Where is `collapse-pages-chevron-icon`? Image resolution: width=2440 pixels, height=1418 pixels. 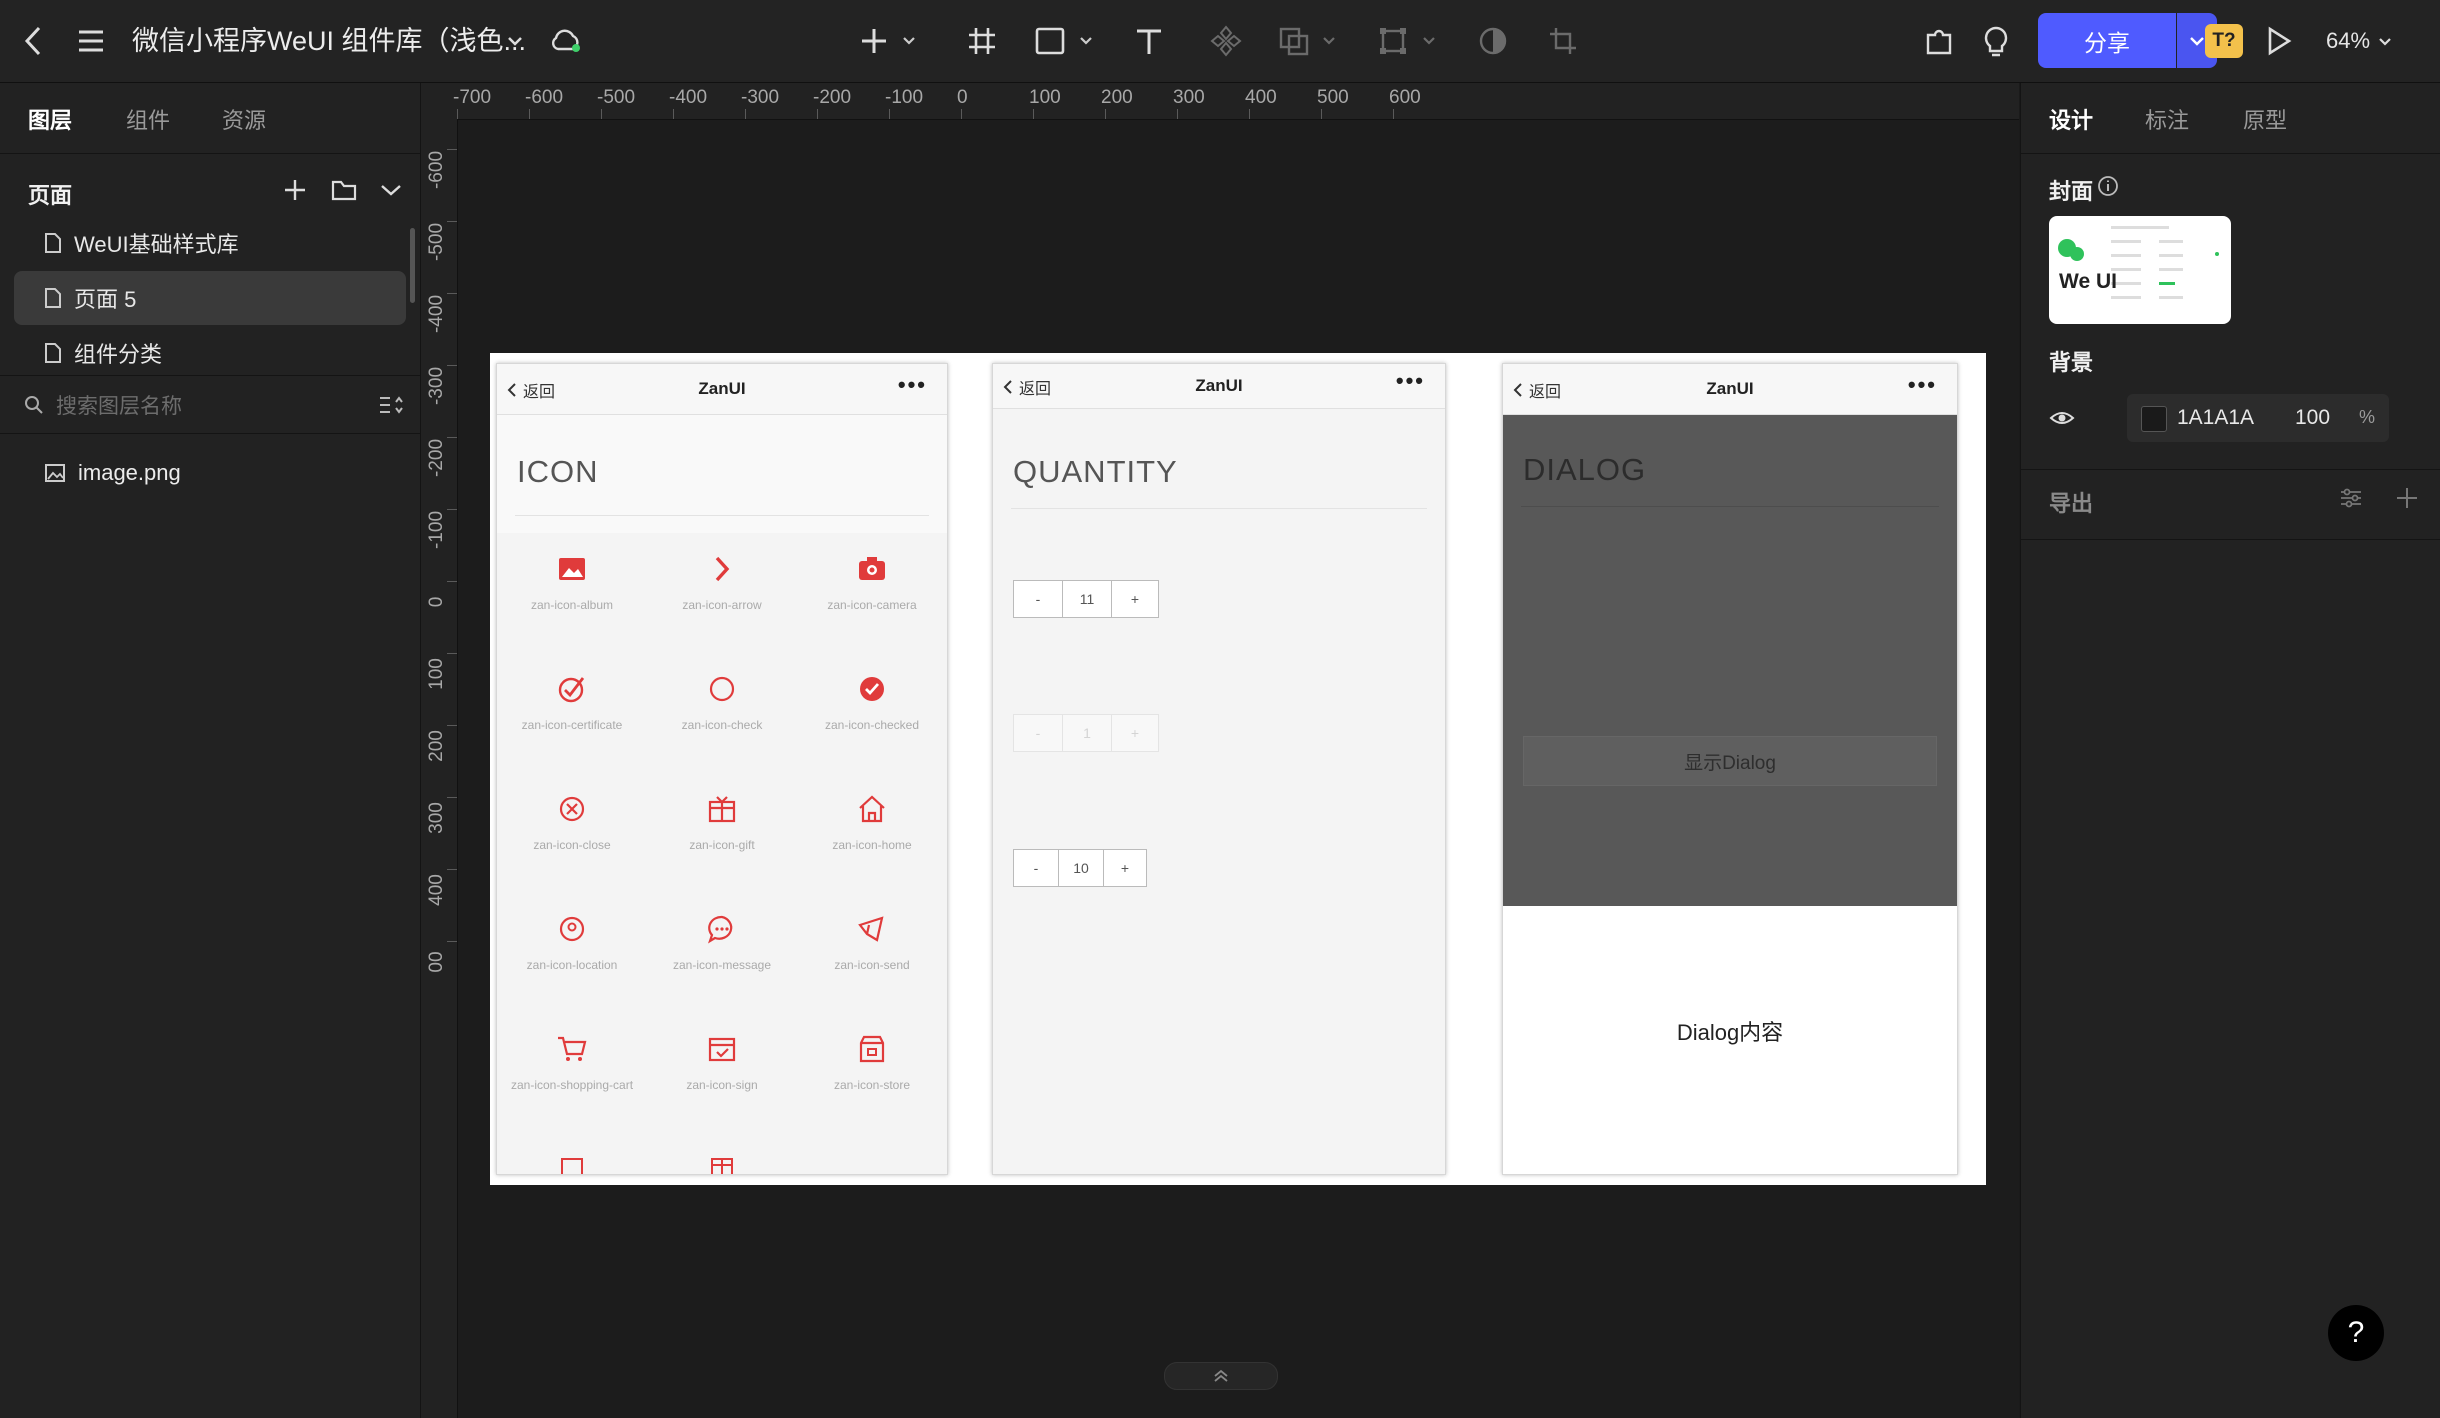 collapse-pages-chevron-icon is located at coordinates (391, 190).